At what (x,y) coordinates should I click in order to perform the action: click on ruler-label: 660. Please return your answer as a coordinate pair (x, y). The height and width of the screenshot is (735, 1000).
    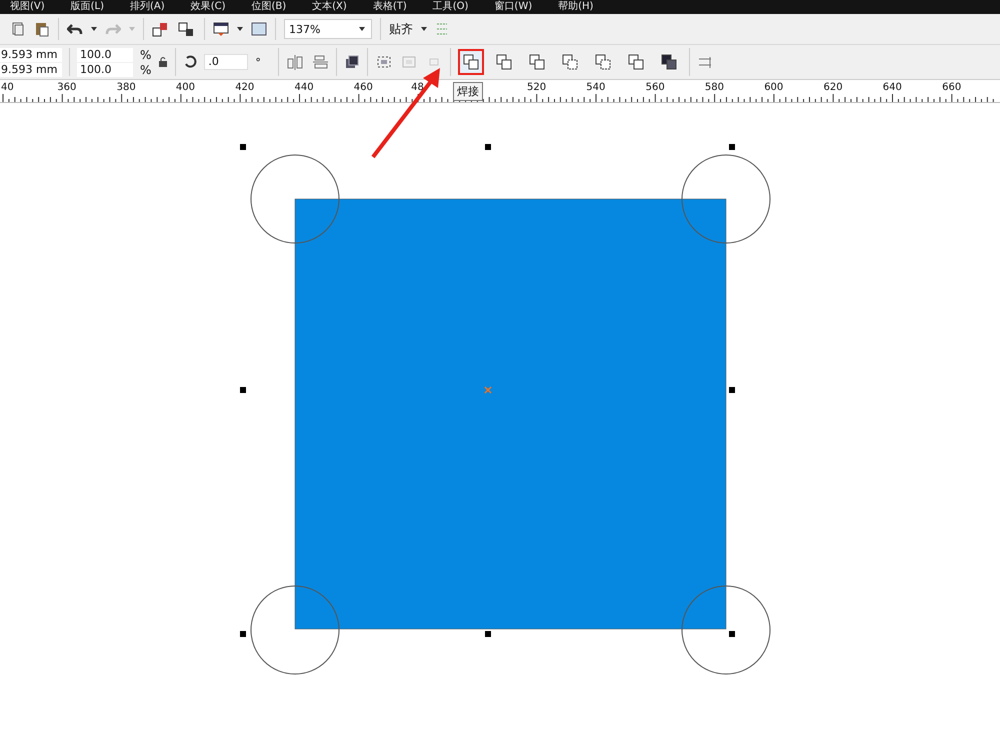
    Looking at the image, I should click on (952, 87).